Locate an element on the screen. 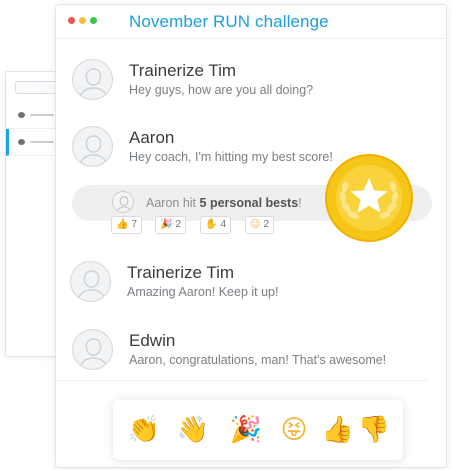  sidebar-item is located at coordinates (32, 115).